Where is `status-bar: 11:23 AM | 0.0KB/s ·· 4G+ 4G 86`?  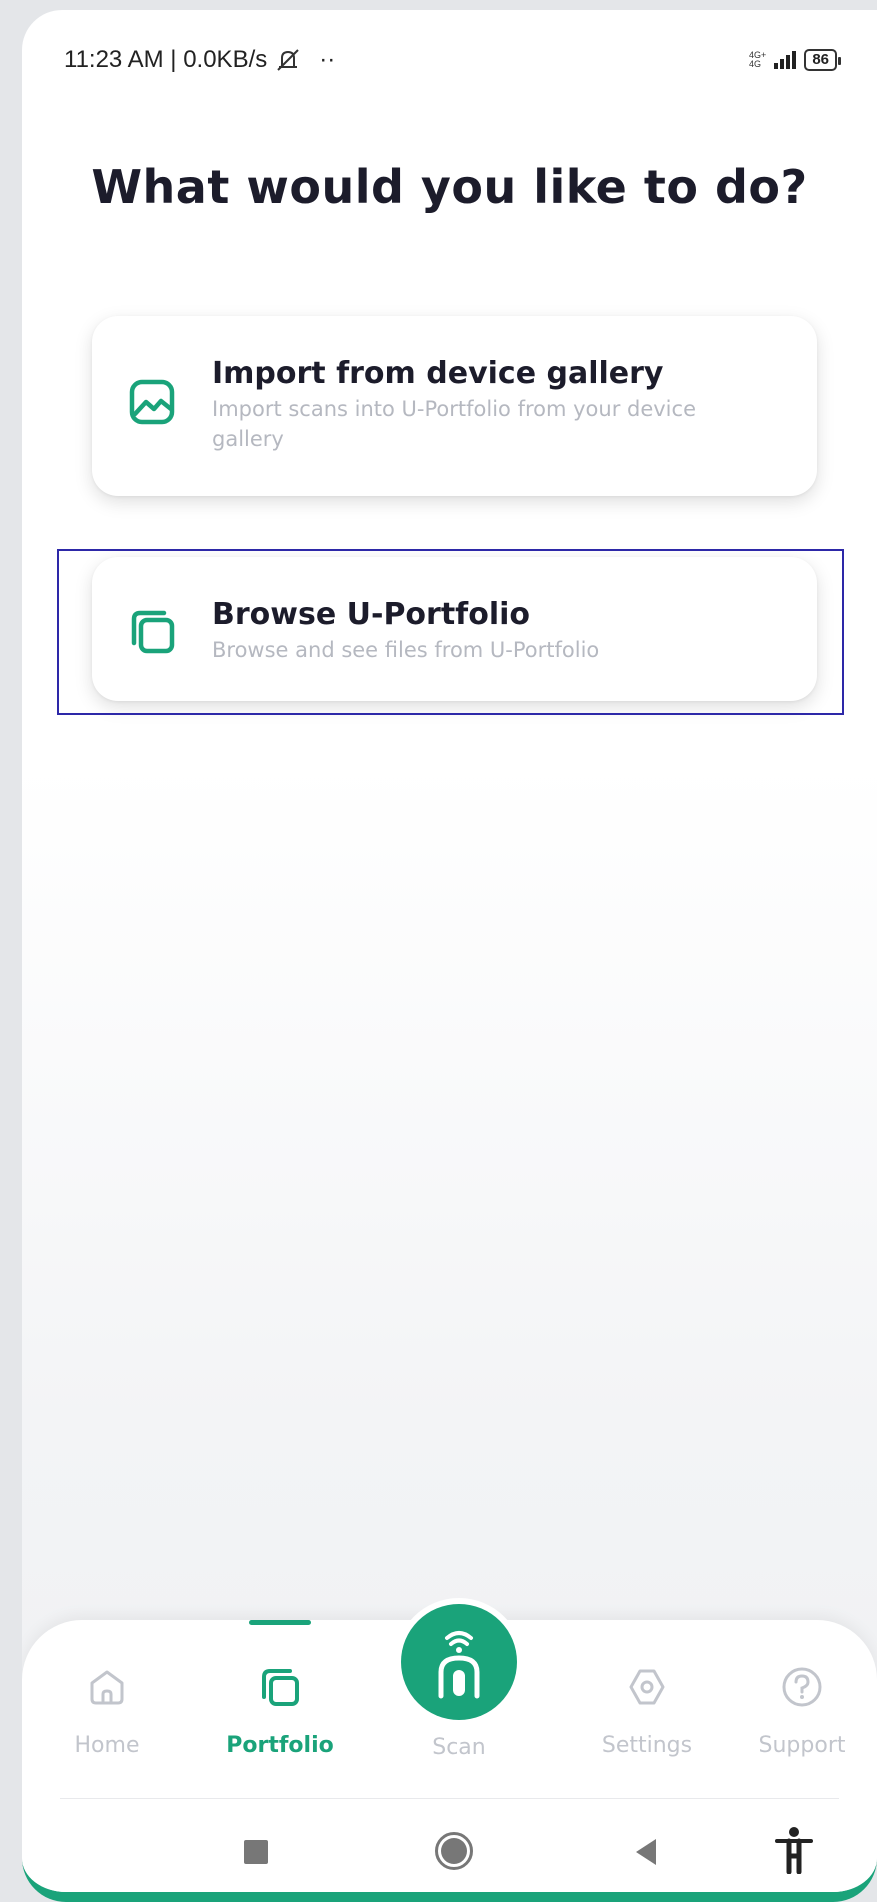
status-bar: 11:23 AM | 0.0KB/s ·· 4G+ 4G 86 is located at coordinates (452, 60).